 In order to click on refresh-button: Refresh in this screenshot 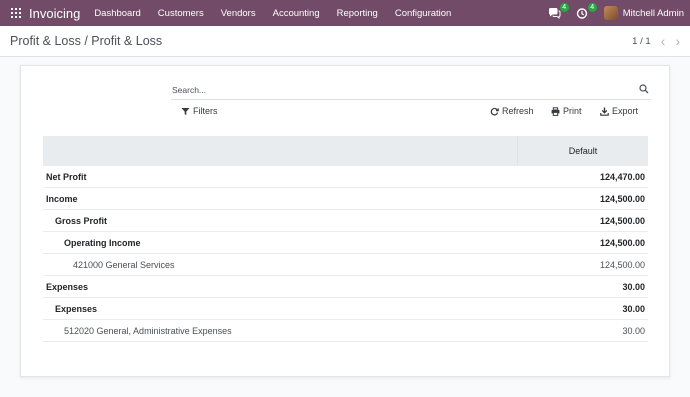, I will do `click(512, 111)`.